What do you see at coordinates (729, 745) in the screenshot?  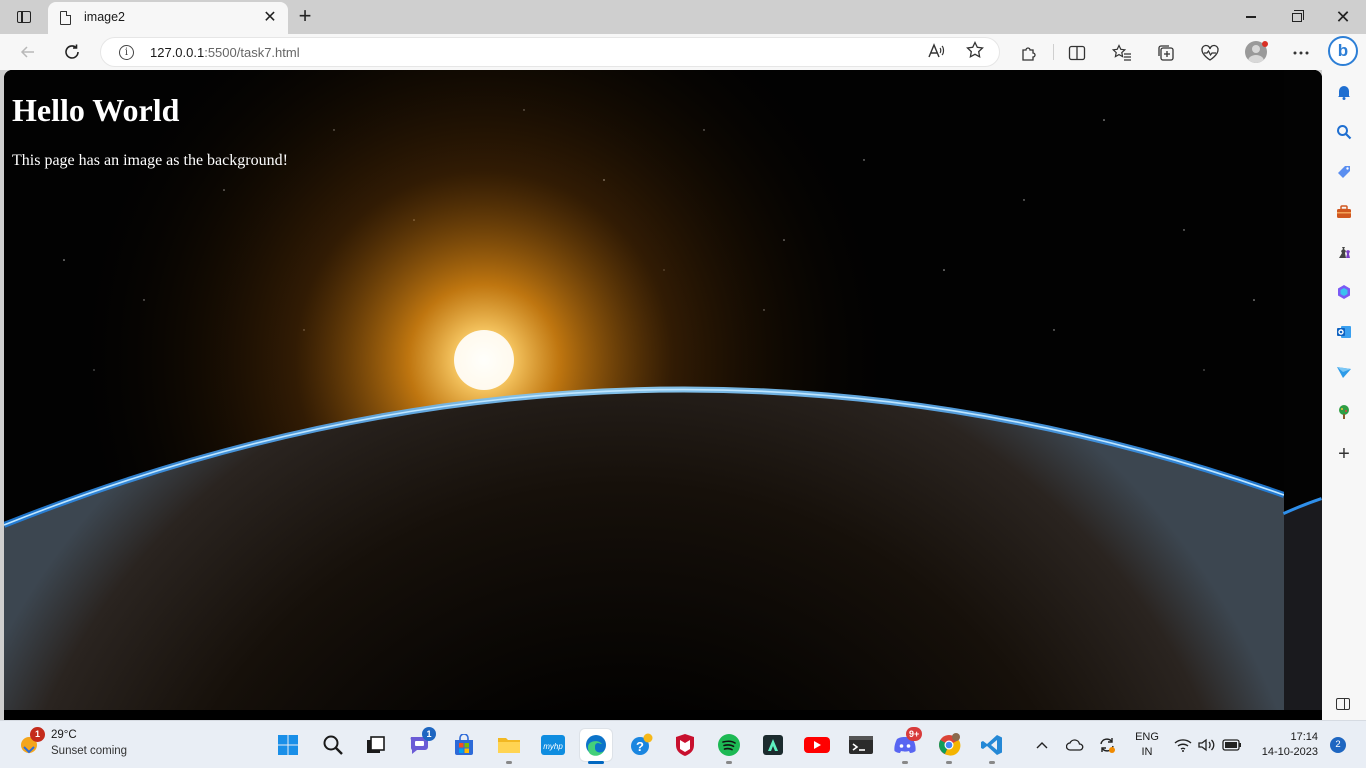 I see `spotify-app` at bounding box center [729, 745].